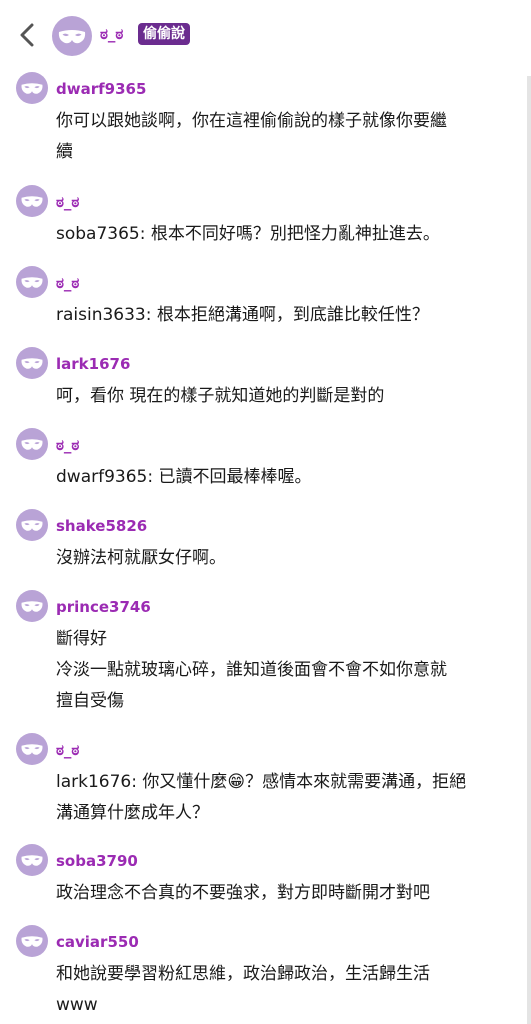  Describe the element at coordinates (281, 137) in the screenshot. I see `comment-text: 你可以跟她談啊，你在這裡偷偷說的樣子就像你要繼 續` at that location.